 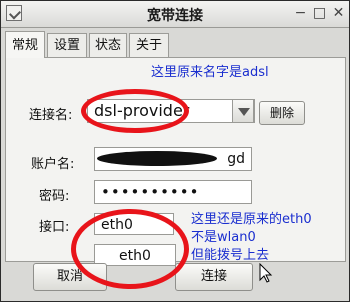 What do you see at coordinates (319, 13) in the screenshot?
I see `maximize-icon: □` at bounding box center [319, 13].